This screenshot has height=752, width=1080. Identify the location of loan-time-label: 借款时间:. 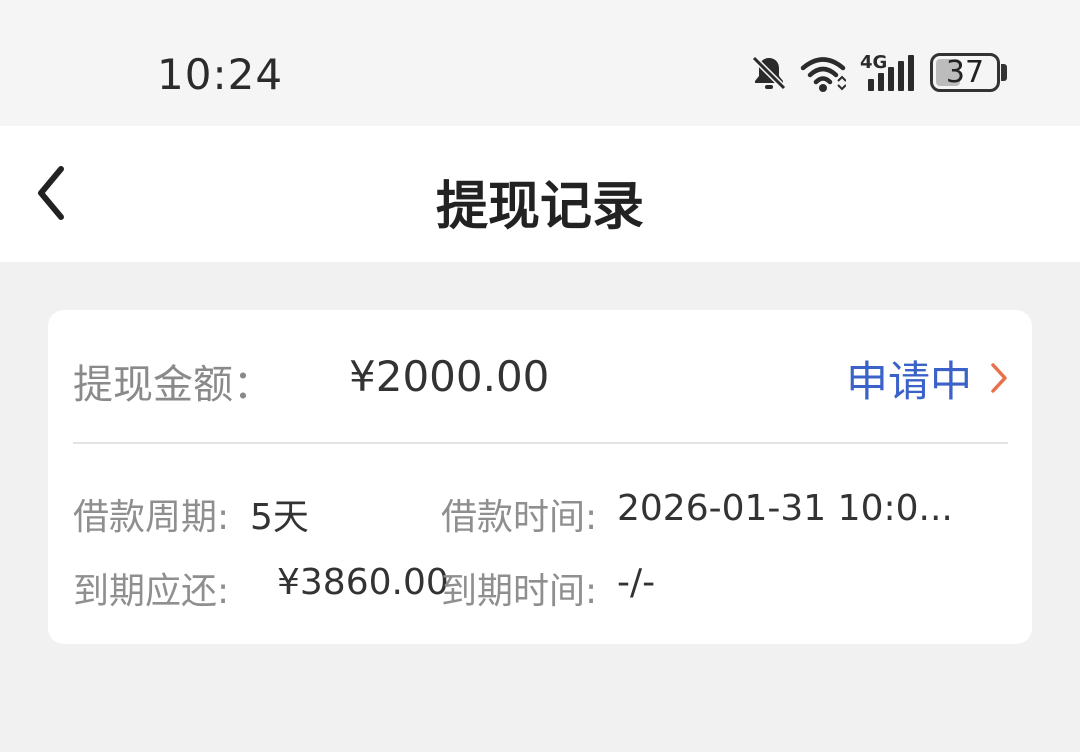
(519, 517).